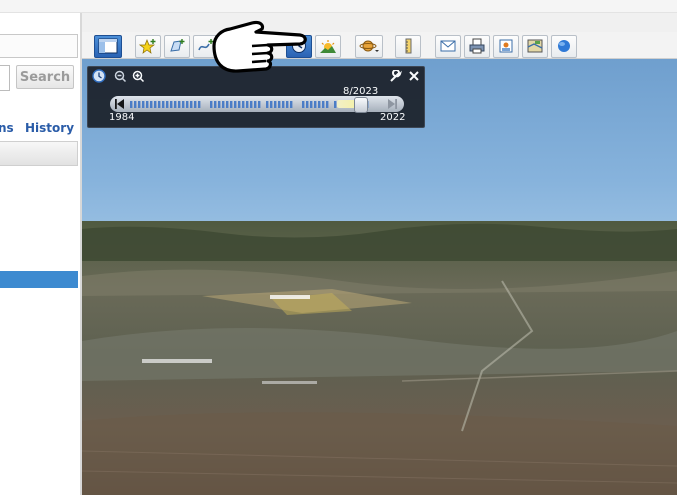  Describe the element at coordinates (39, 279) in the screenshot. I see `sidebar-selected-item` at that location.